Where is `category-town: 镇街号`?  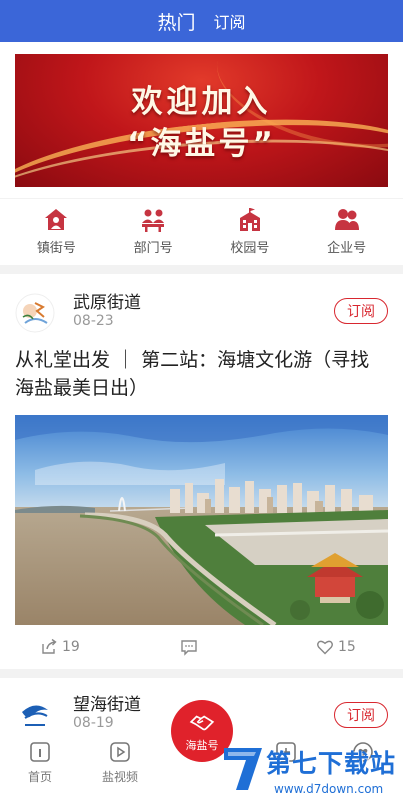 category-town: 镇街号 is located at coordinates (56, 232).